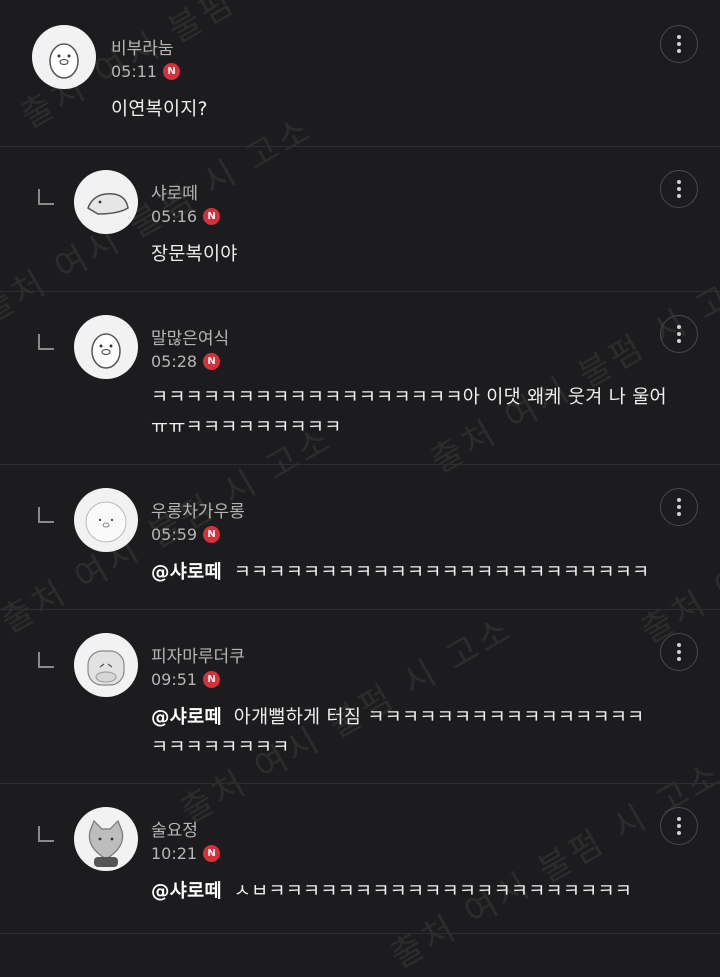  What do you see at coordinates (174, 361) in the screenshot?
I see `comment-time: 05:28` at bounding box center [174, 361].